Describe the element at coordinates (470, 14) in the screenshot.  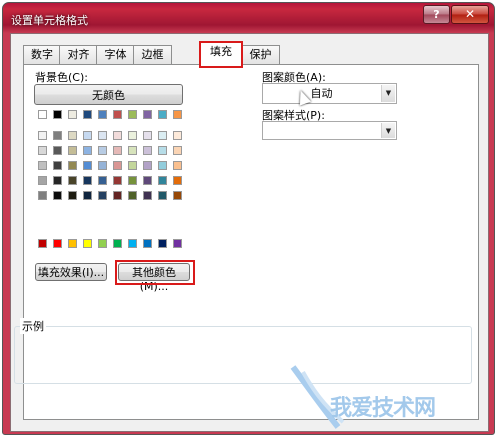
I see `close-button: ✕` at that location.